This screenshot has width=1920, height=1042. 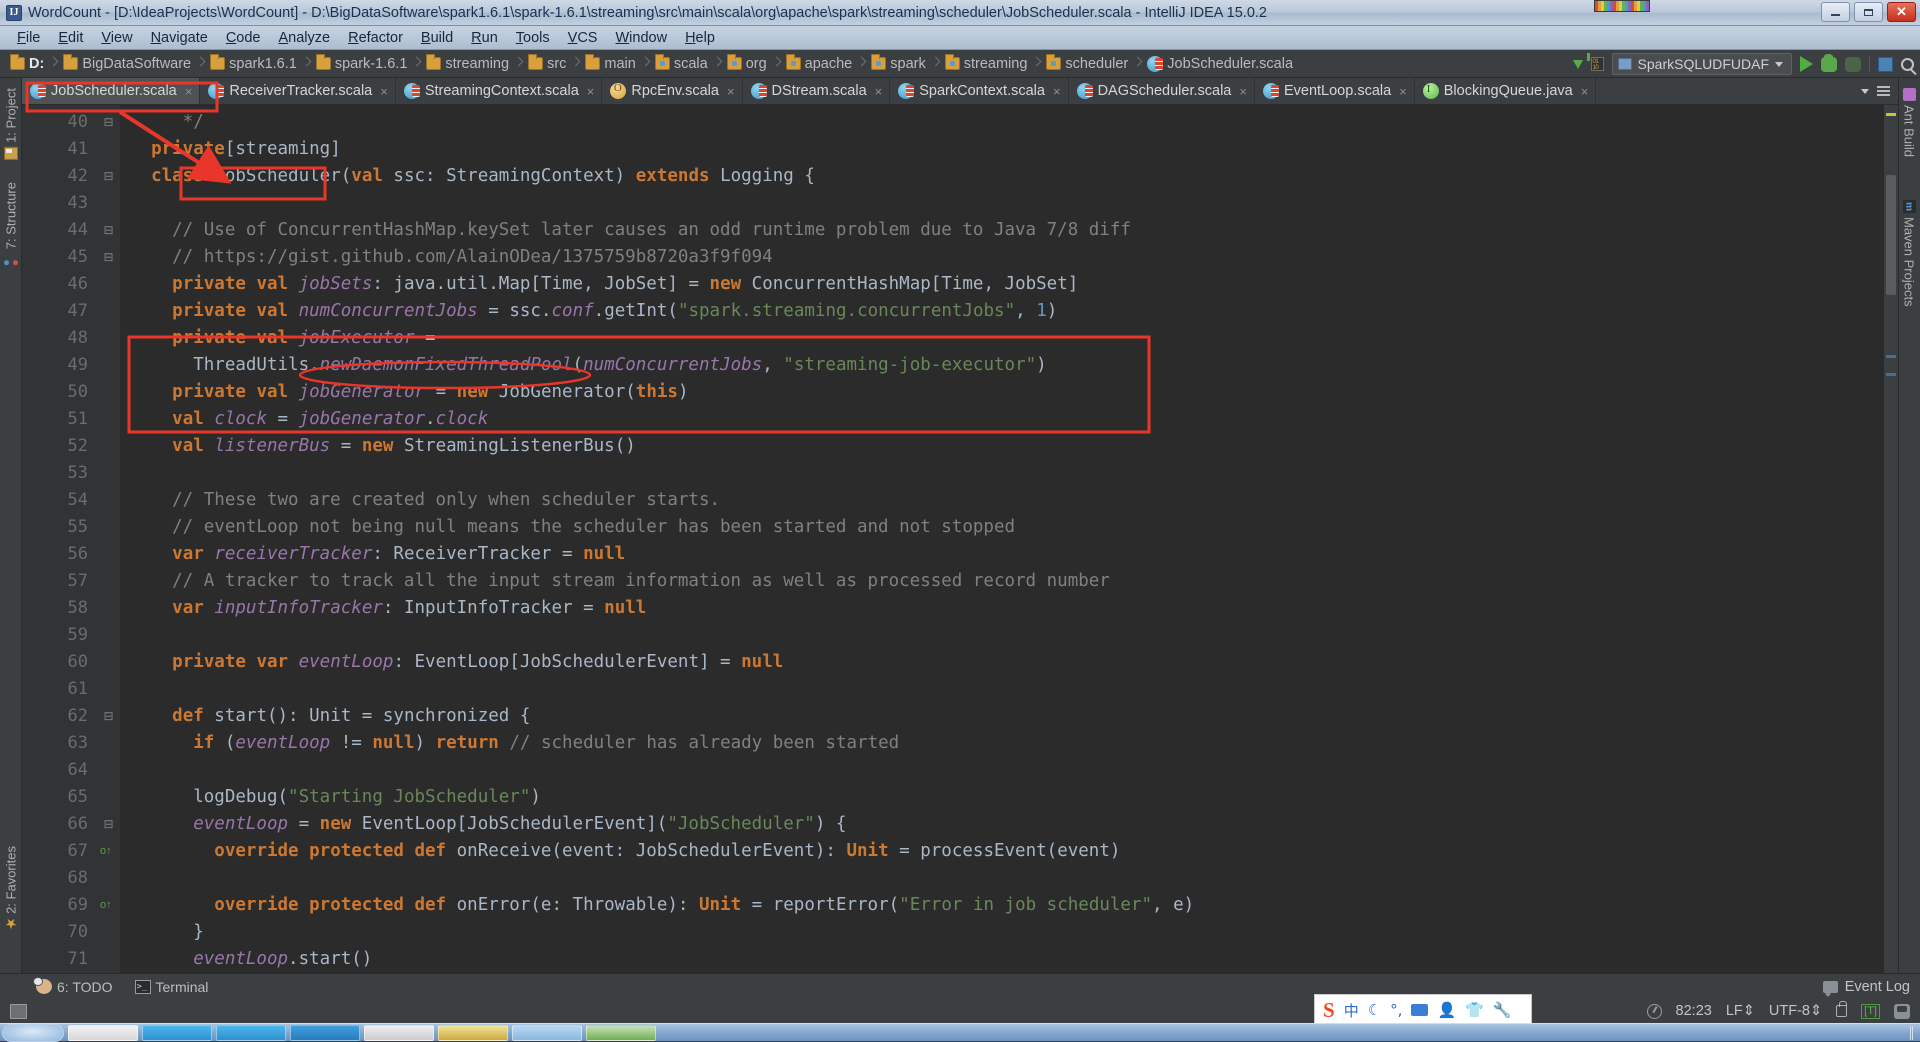 I want to click on minimize-button, so click(x=1835, y=12).